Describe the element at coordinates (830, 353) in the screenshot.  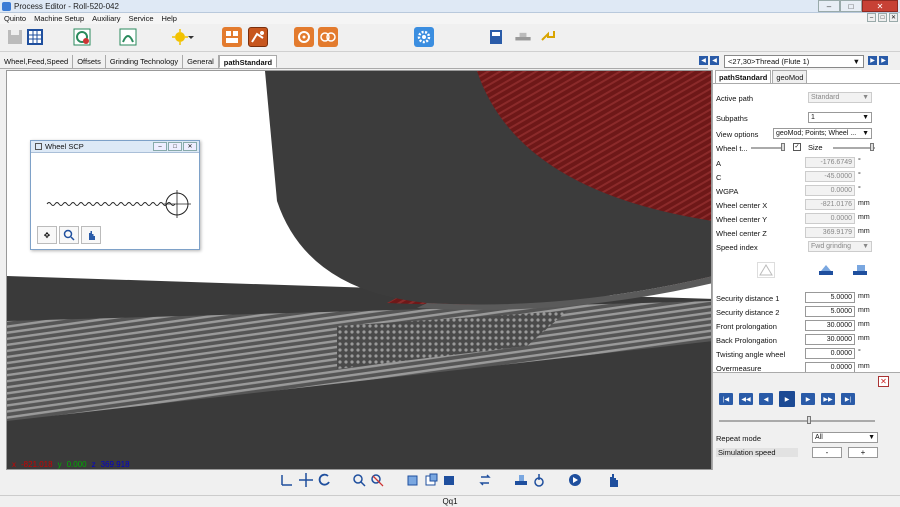
I see `twisting-angle-input: 0.0000` at that location.